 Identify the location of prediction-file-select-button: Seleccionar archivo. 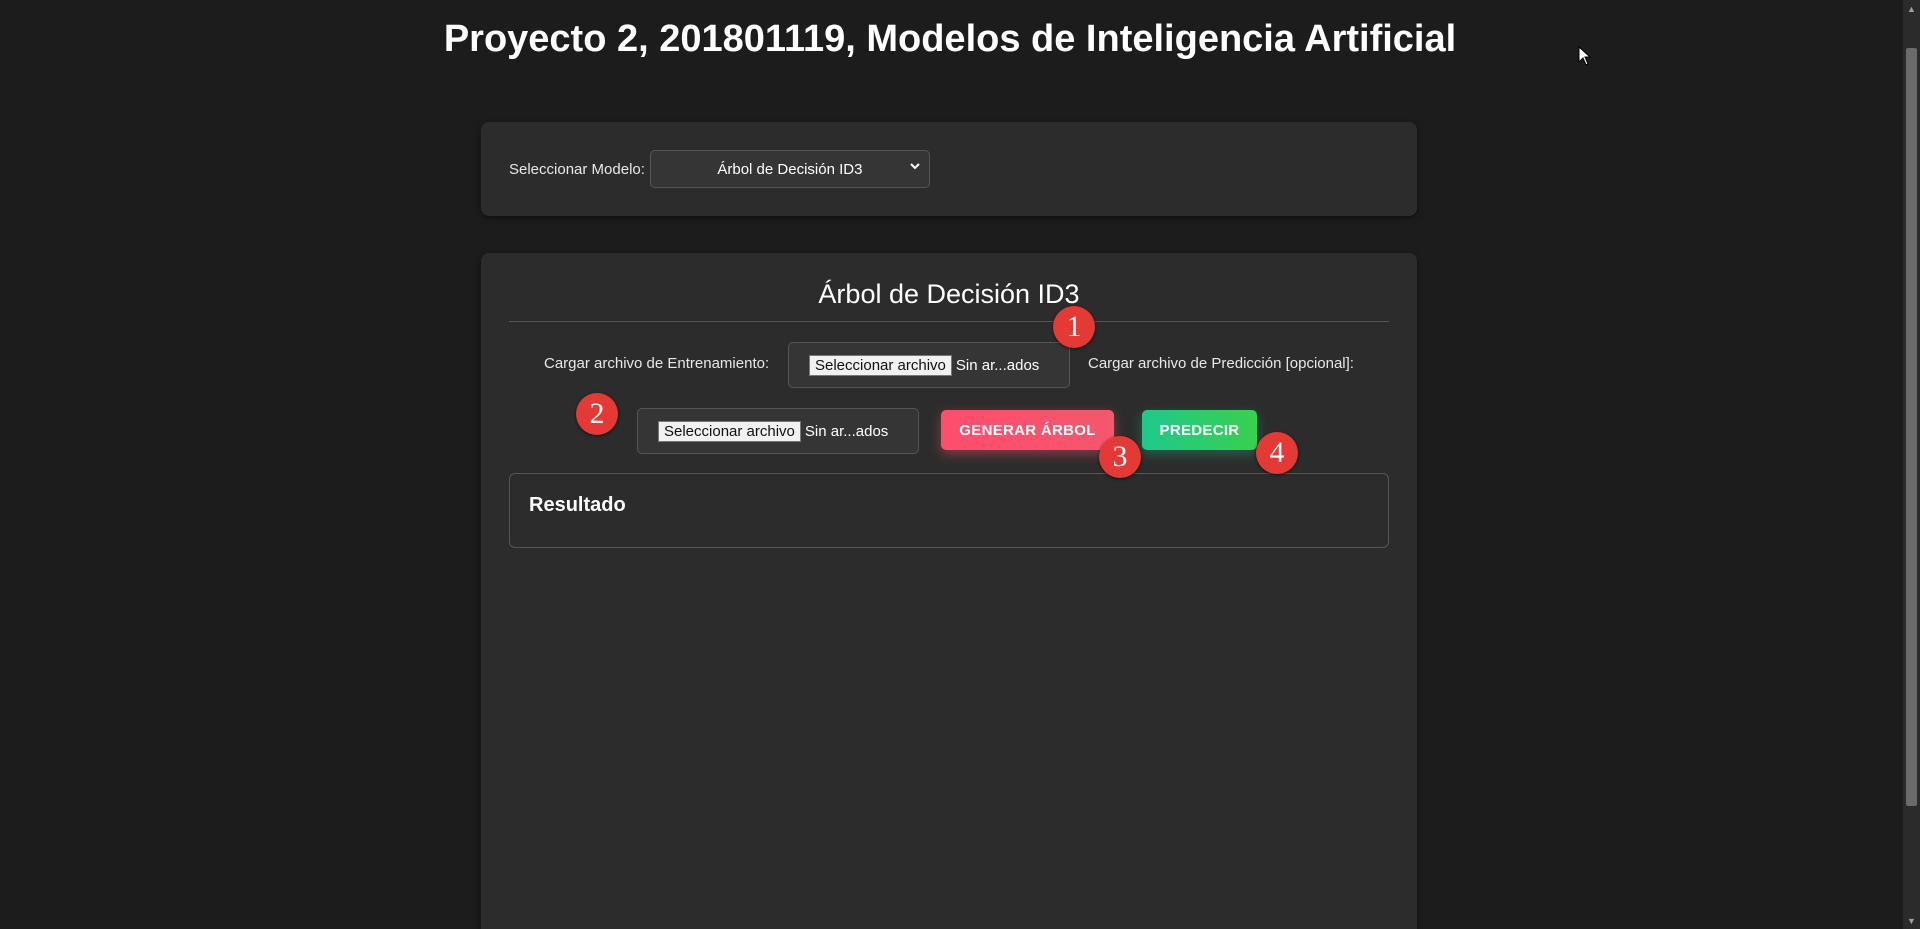
(729, 431).